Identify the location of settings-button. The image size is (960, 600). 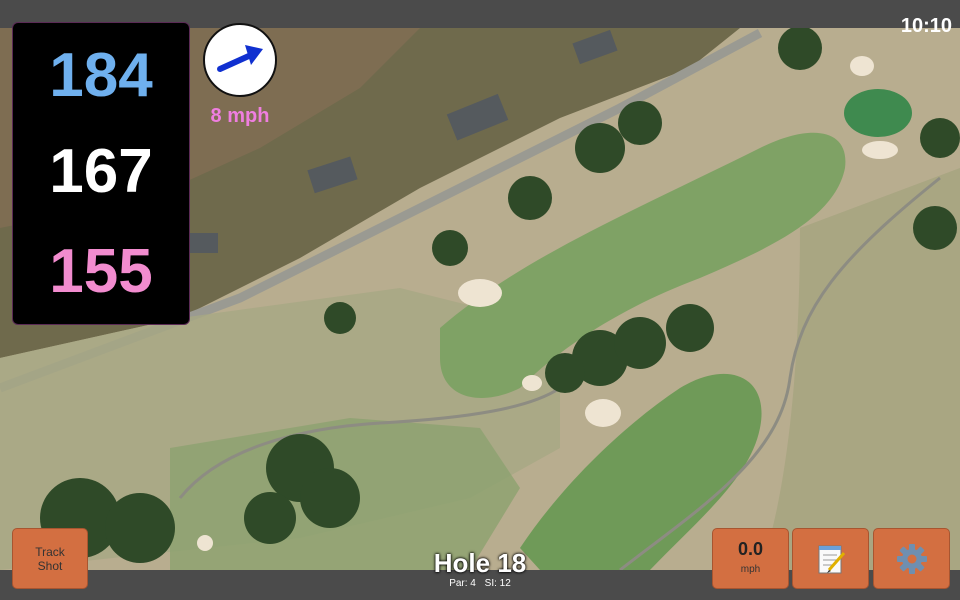
(911, 558).